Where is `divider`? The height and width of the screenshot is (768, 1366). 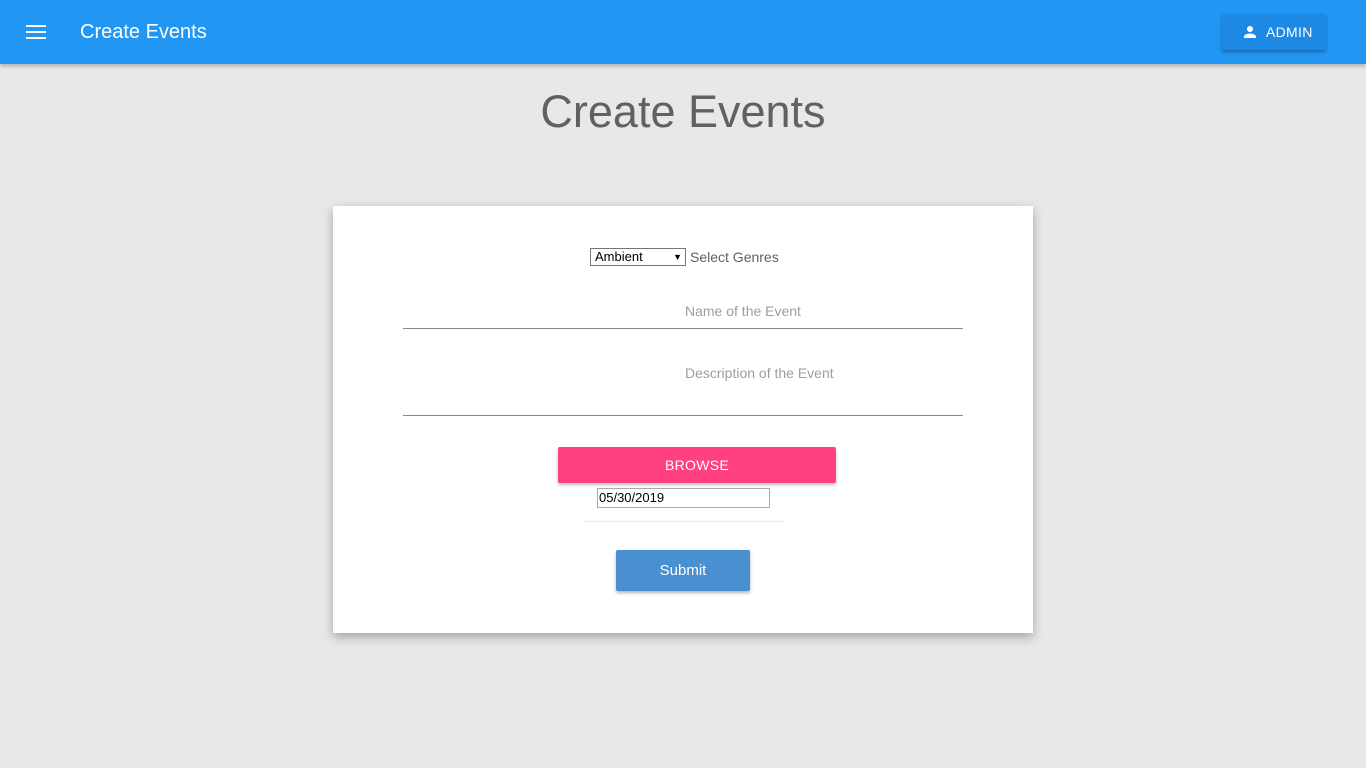 divider is located at coordinates (684, 521).